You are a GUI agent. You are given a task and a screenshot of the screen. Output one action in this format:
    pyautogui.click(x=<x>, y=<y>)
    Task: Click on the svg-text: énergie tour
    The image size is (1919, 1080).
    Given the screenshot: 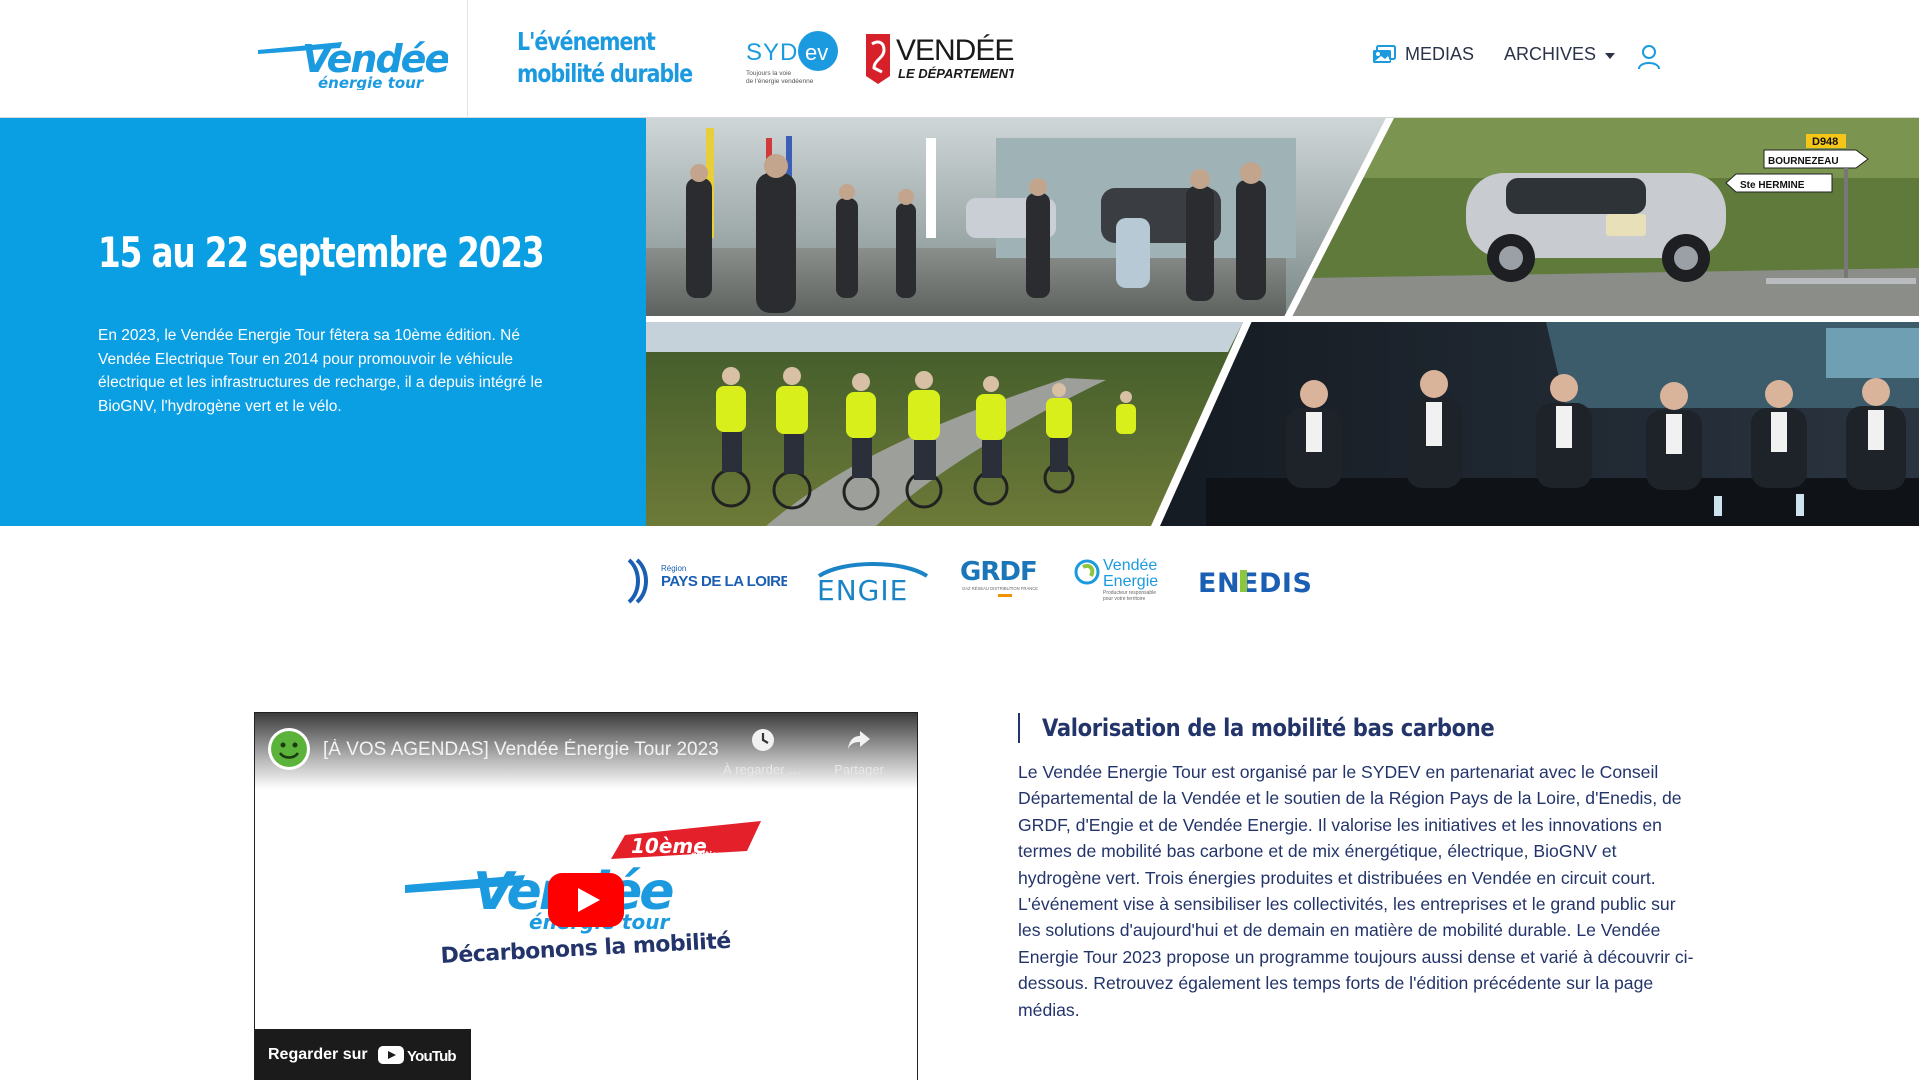 What is the action you would take?
    pyautogui.click(x=371, y=82)
    